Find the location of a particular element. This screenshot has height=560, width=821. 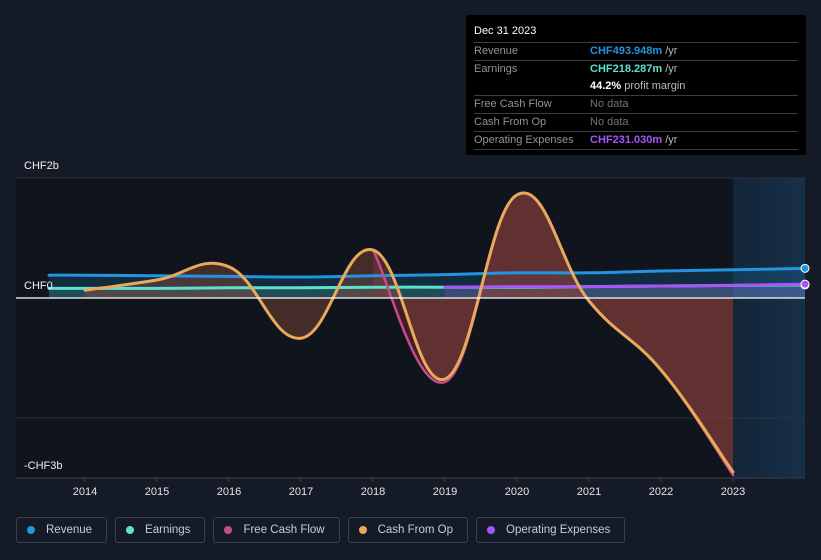

legend-item-operating-expenses: Operating Expenses is located at coordinates (551, 530).